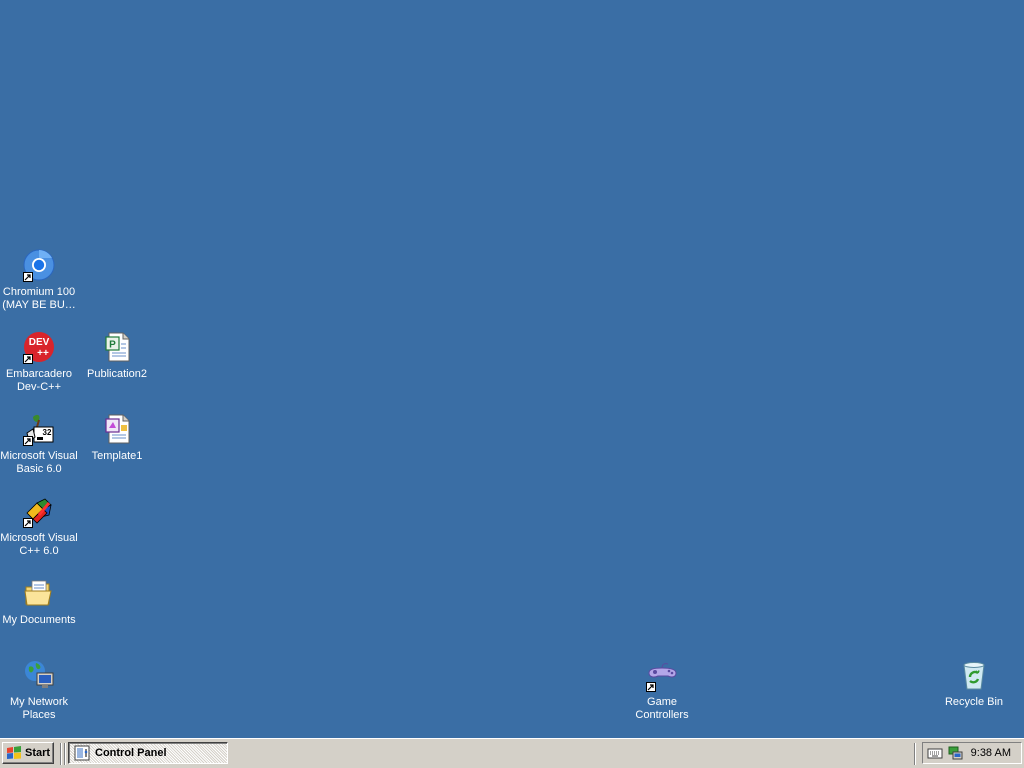 This screenshot has height=768, width=1024. I want to click on task-button-control-panel: Control Panel, so click(148, 753).